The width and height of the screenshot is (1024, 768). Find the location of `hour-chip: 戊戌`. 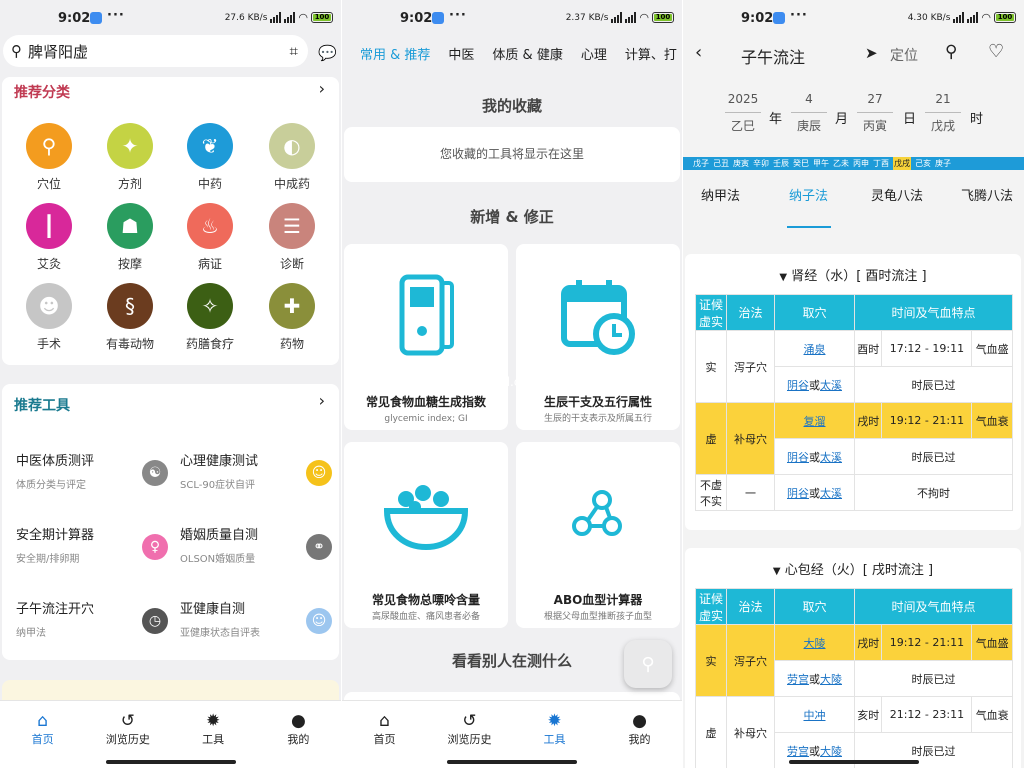

hour-chip: 戊戌 is located at coordinates (902, 163).